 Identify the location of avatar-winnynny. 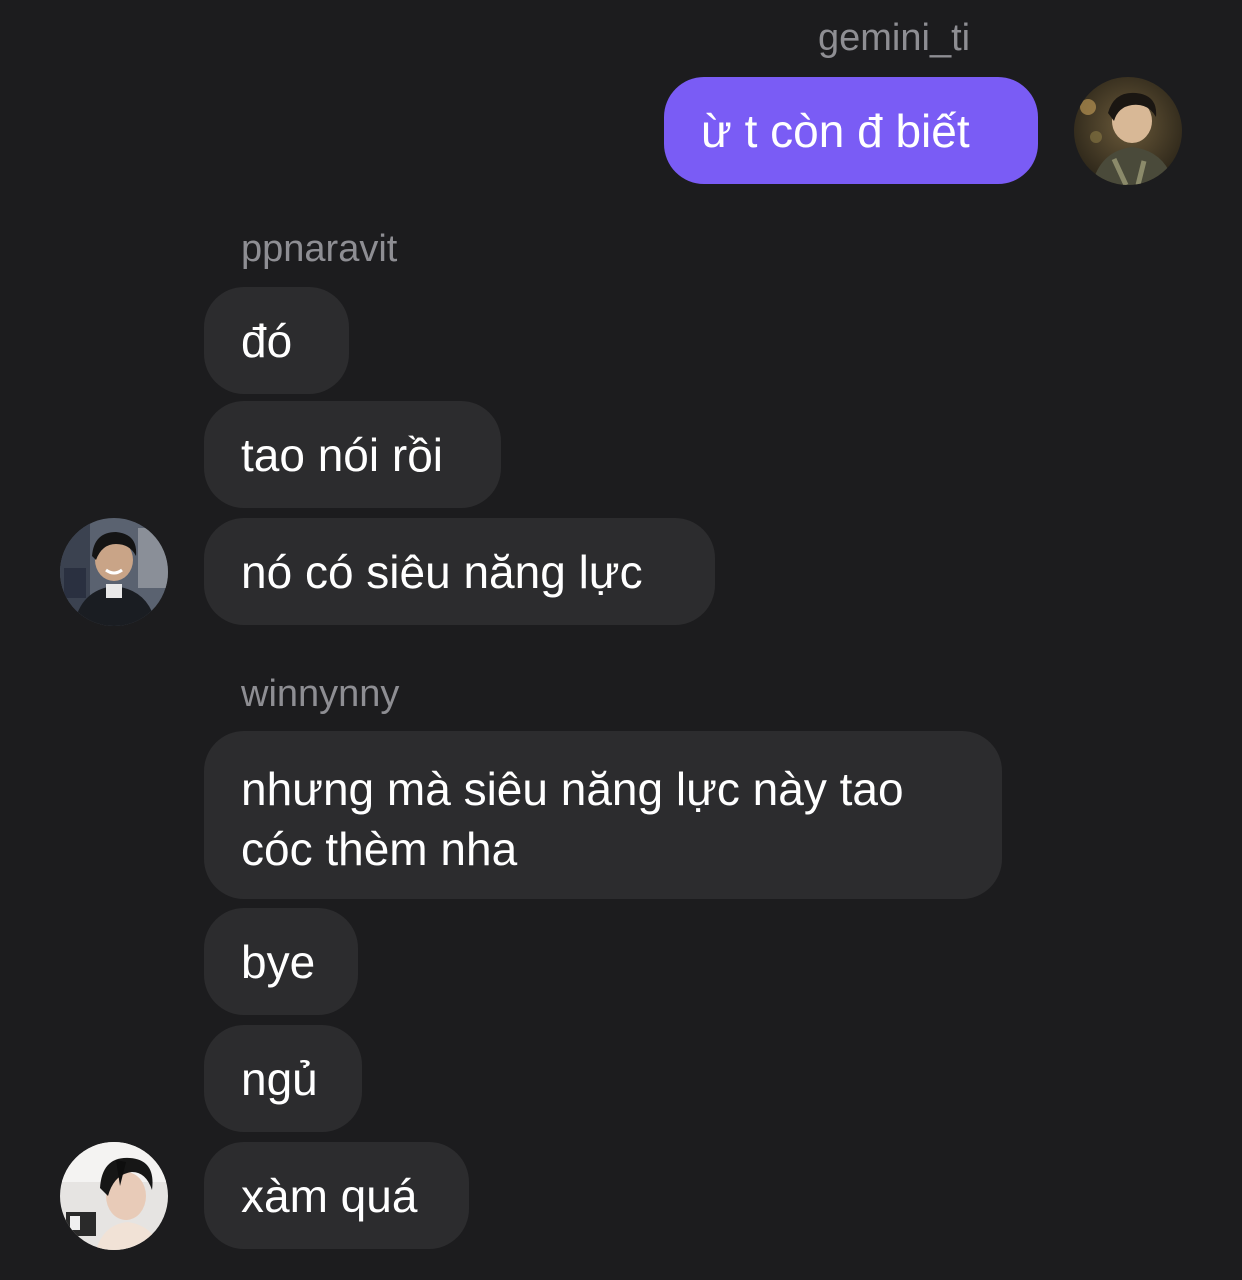
(114, 1196).